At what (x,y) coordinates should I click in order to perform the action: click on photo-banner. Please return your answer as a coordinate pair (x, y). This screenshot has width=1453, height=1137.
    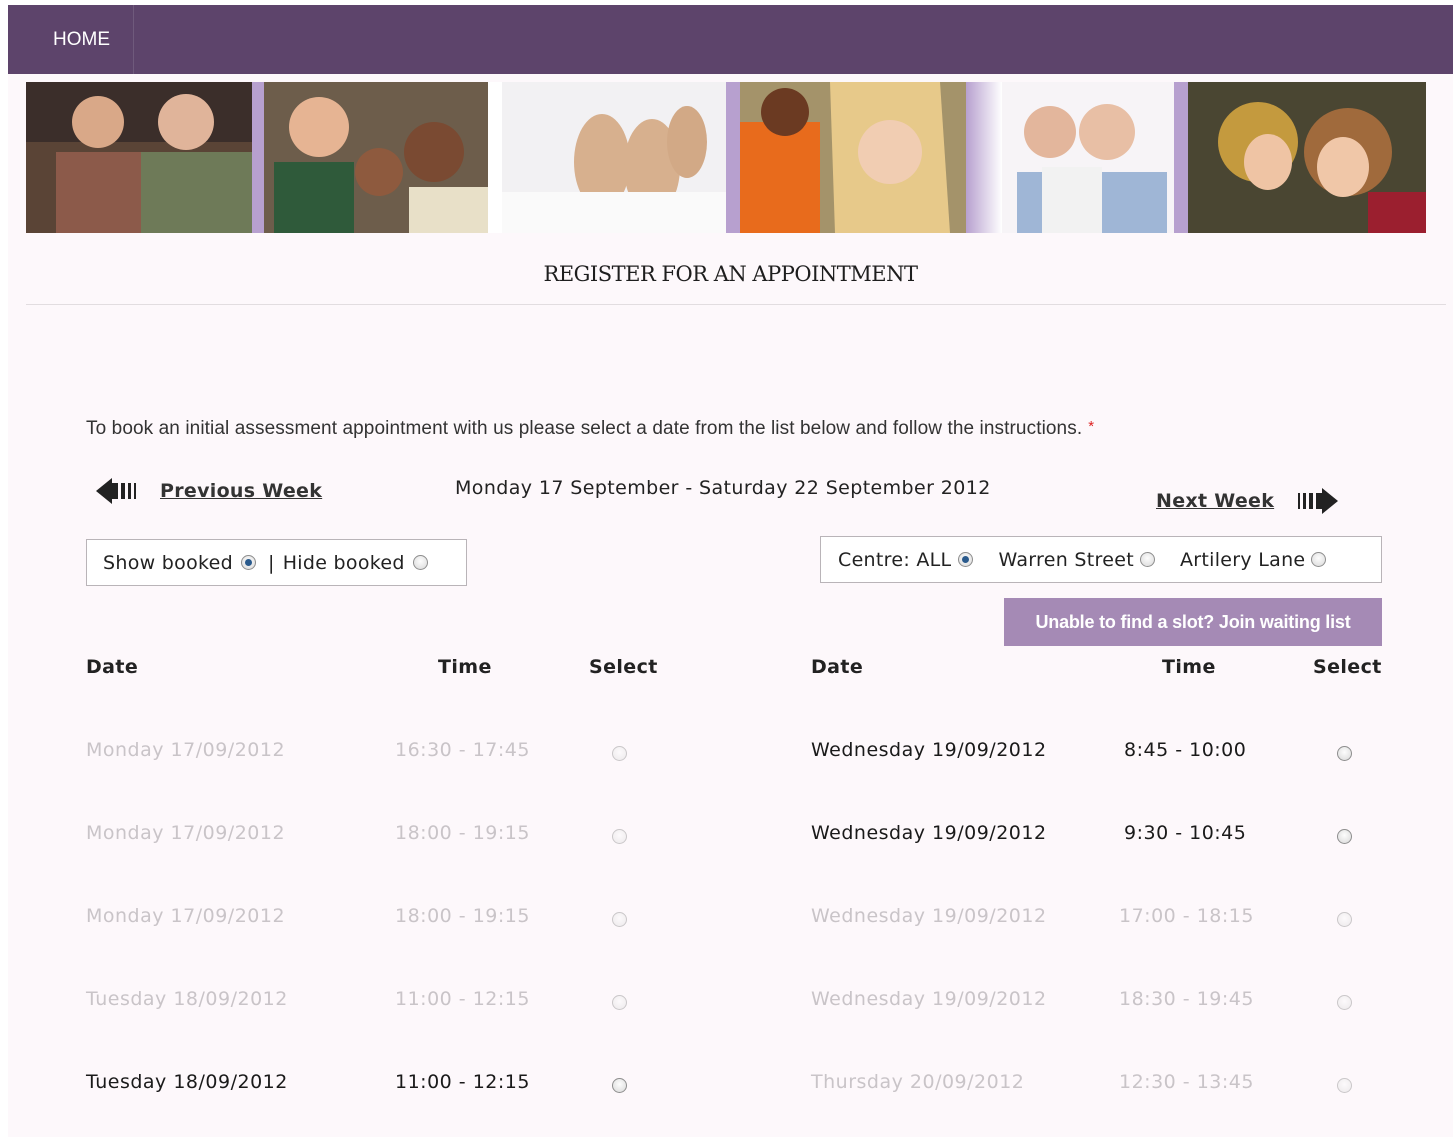
    Looking at the image, I should click on (736, 157).